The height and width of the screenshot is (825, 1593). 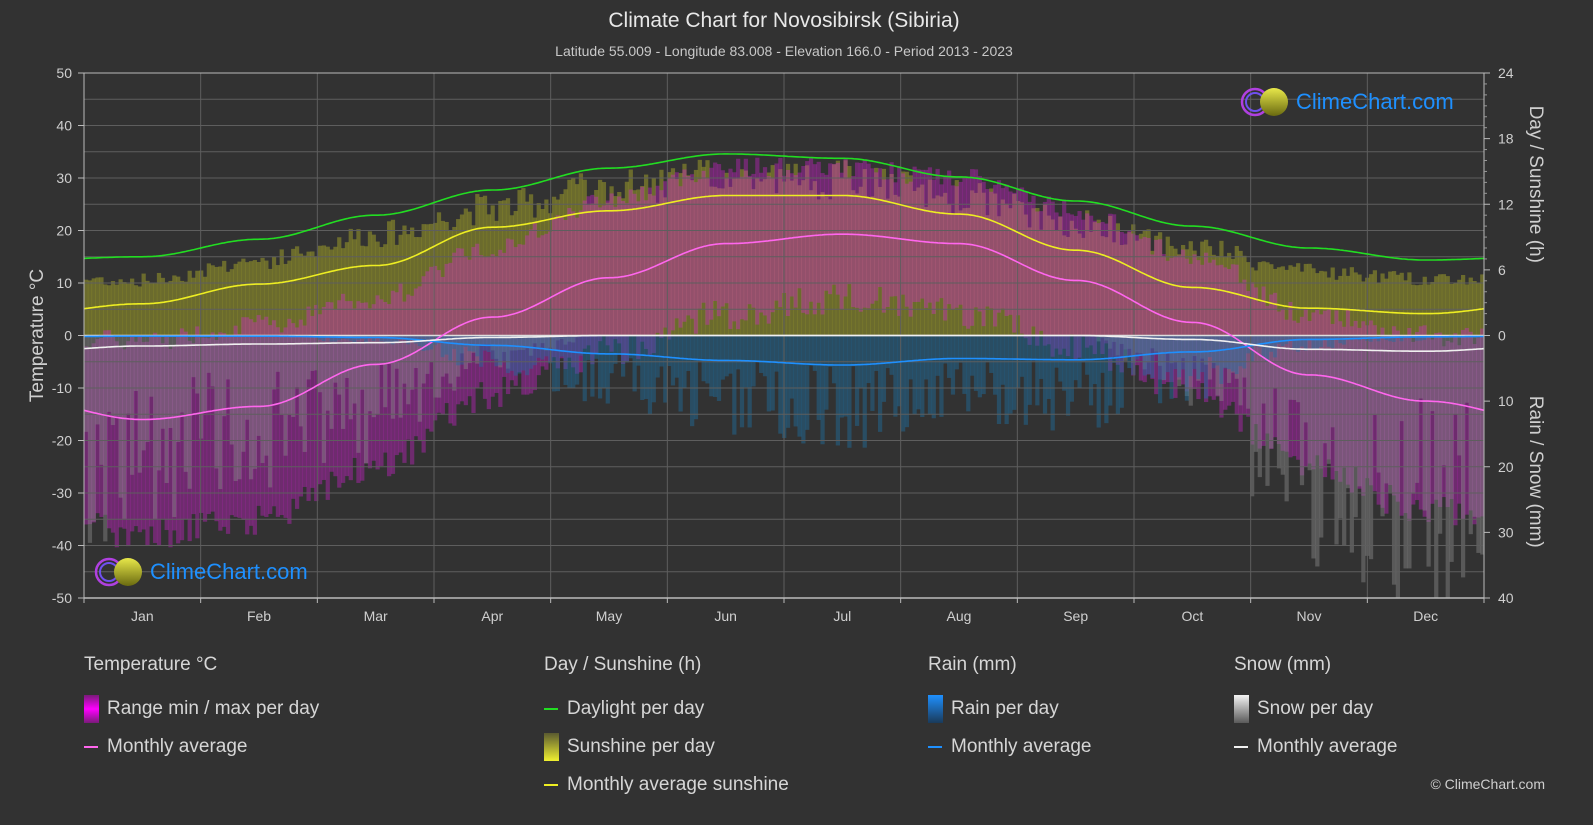 What do you see at coordinates (91, 747) in the screenshot?
I see `line-swatch-icon` at bounding box center [91, 747].